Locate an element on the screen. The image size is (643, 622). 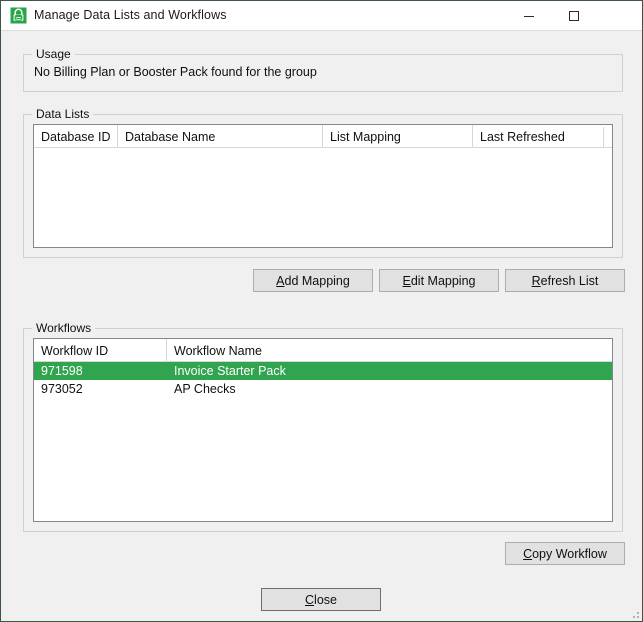
table-row: 971598 Invoice Starter Pack is located at coordinates (323, 371).